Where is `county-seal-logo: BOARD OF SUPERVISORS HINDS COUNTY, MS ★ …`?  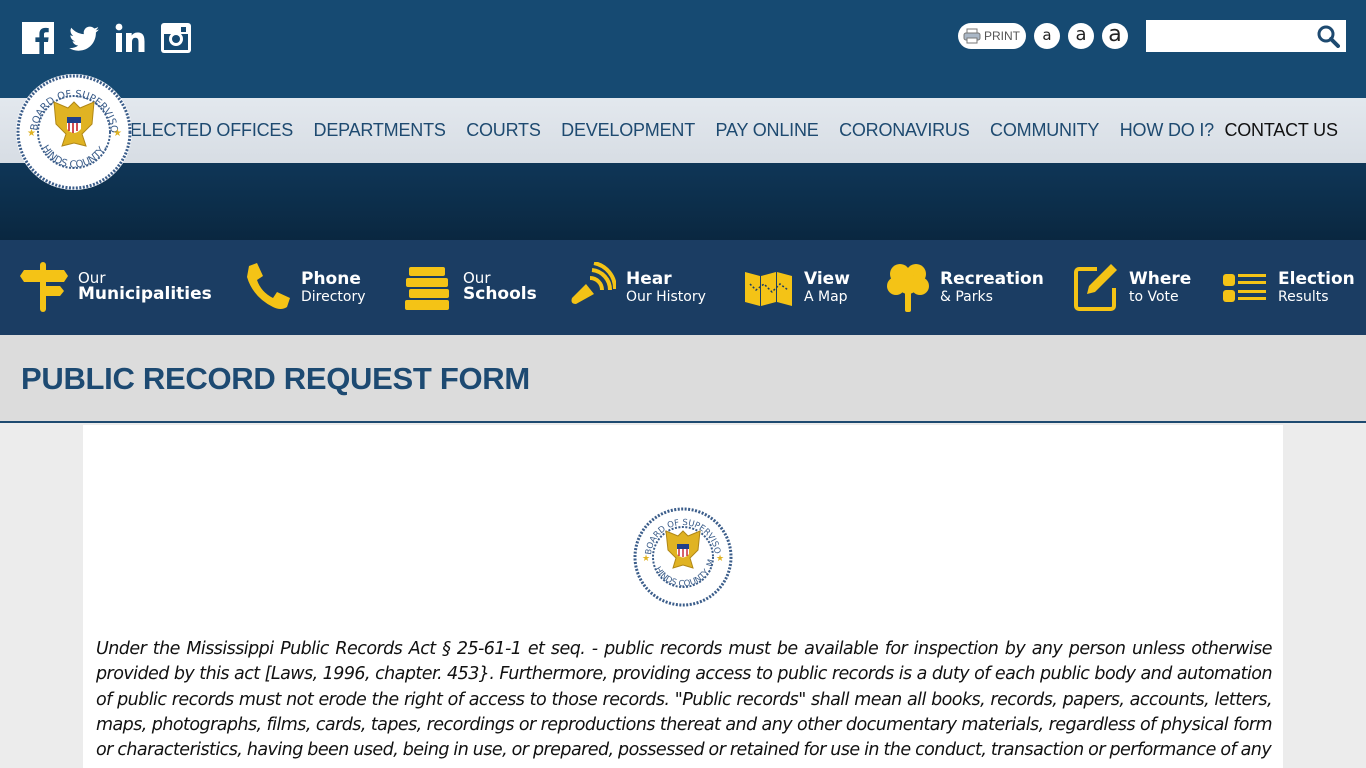 county-seal-logo: BOARD OF SUPERVISORS HINDS COUNTY, MS ★ … is located at coordinates (74, 132).